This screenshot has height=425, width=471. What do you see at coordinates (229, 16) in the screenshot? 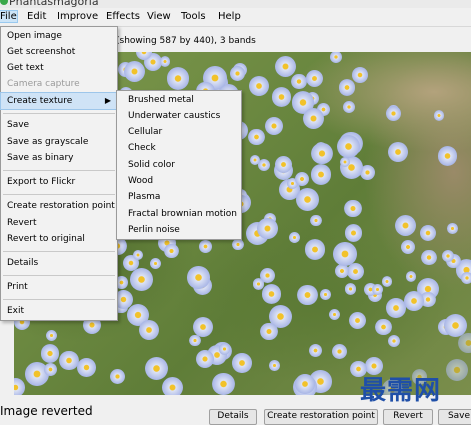
I see `menu-help: Help` at bounding box center [229, 16].